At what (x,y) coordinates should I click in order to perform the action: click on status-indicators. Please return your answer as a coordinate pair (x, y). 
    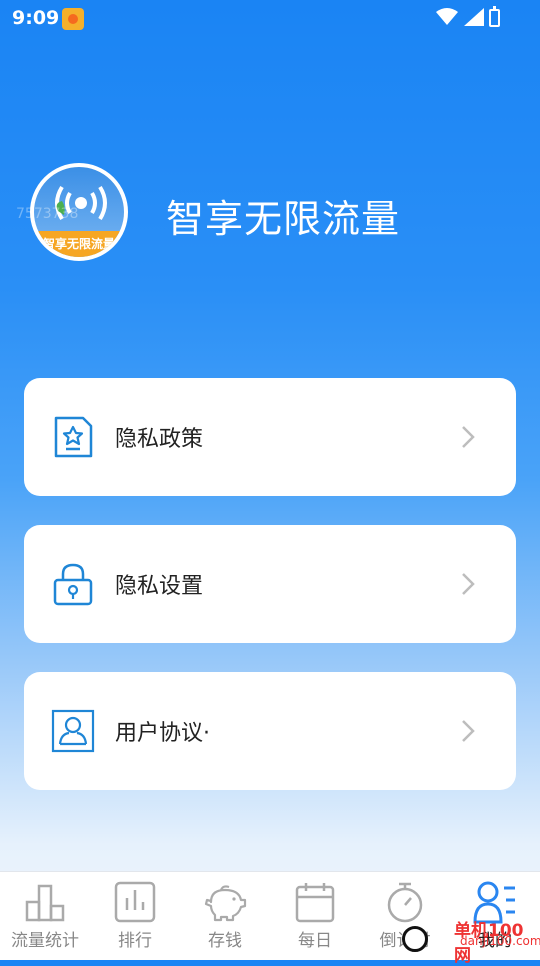
    Looking at the image, I should click on (460, 17).